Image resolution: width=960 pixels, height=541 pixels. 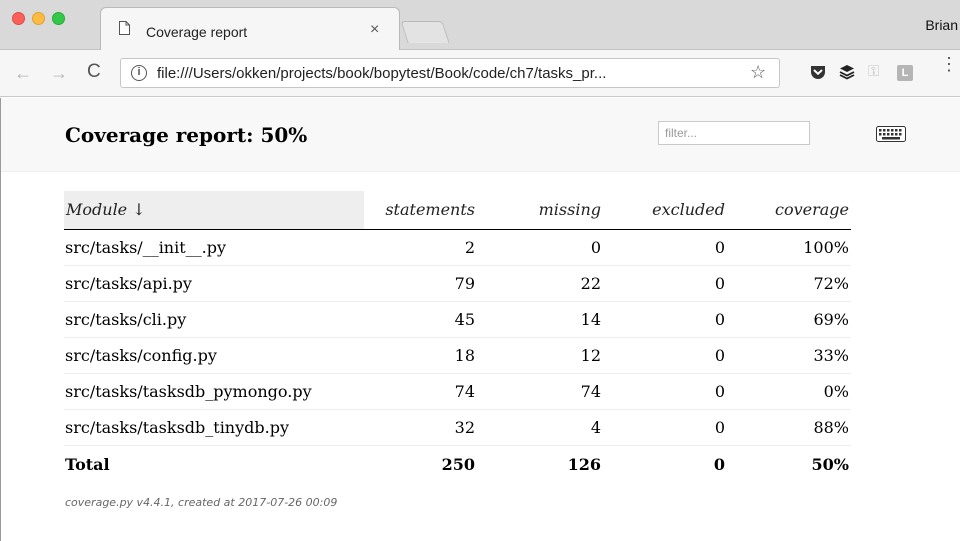 What do you see at coordinates (540, 319) in the screenshot?
I see `missing-cell: 14` at bounding box center [540, 319].